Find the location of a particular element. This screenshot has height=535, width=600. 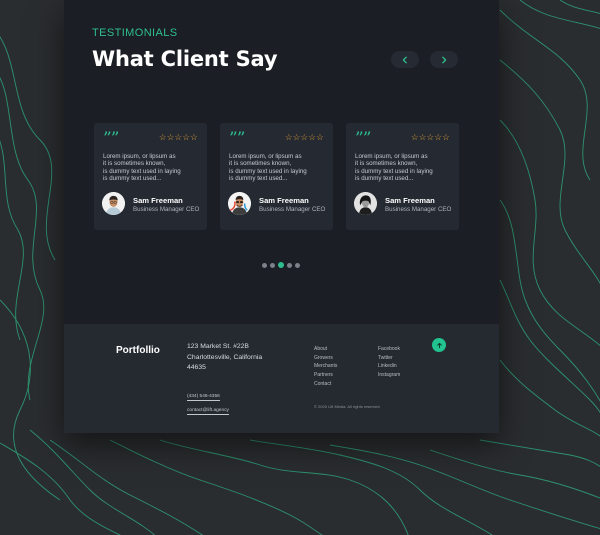

footer-links-company: About Growers Merchants Partners Contact is located at coordinates (325, 367).